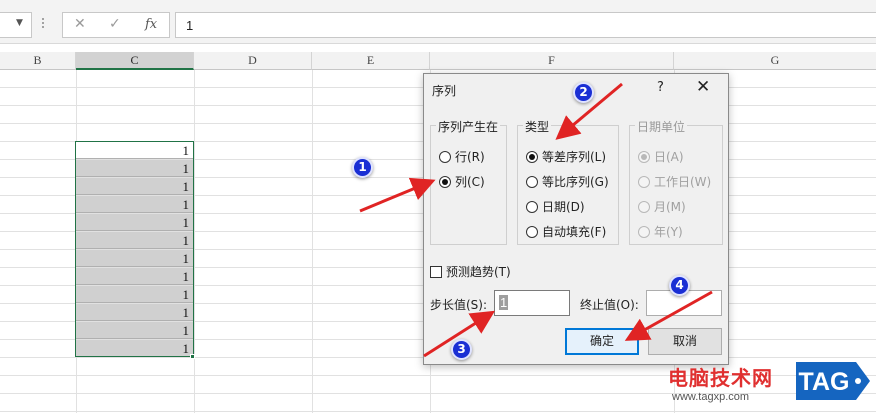 This screenshot has height=413, width=876. I want to click on step-marker-3: 3, so click(461, 349).